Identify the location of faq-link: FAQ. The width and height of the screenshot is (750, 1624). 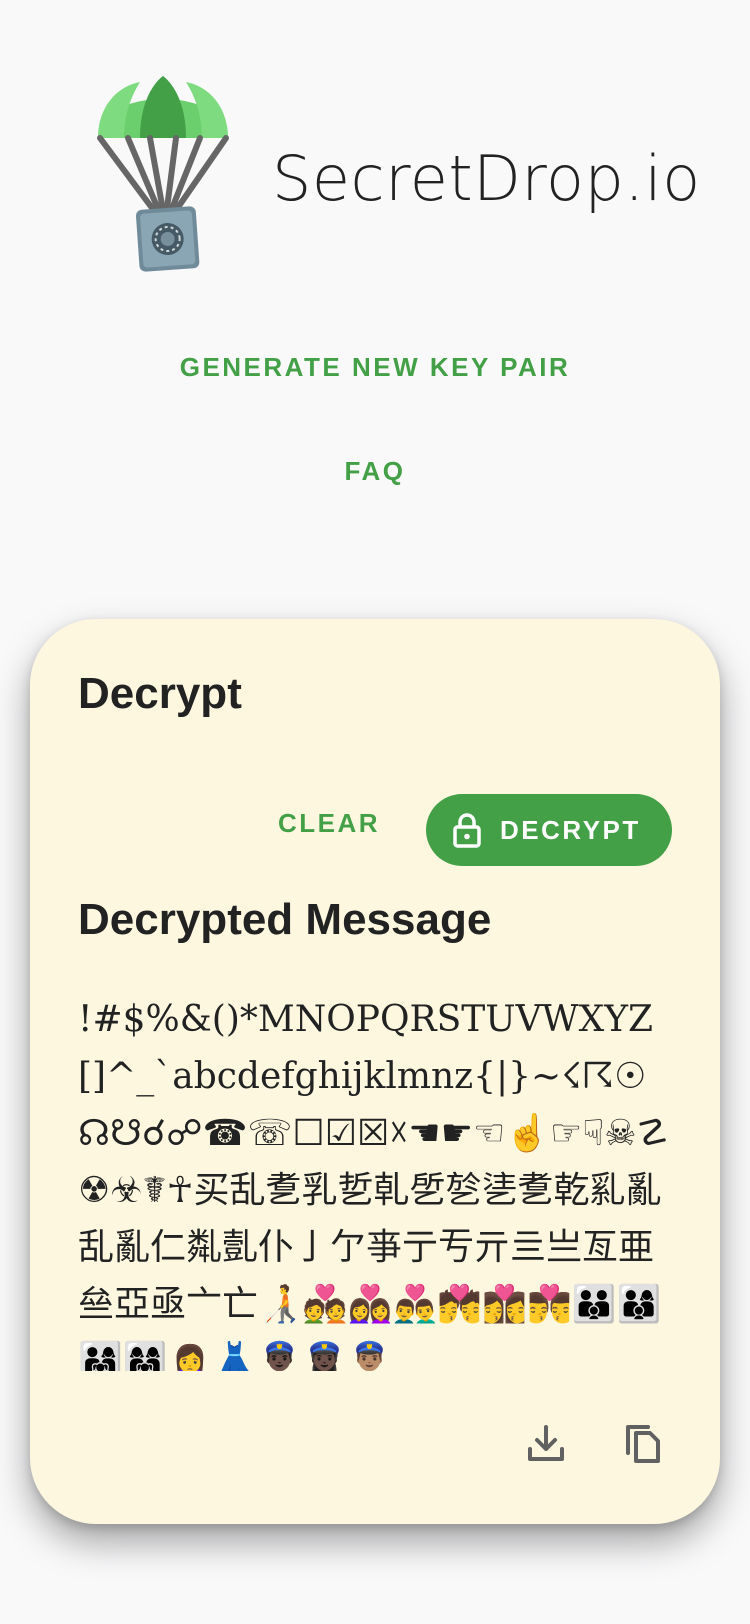
(375, 471).